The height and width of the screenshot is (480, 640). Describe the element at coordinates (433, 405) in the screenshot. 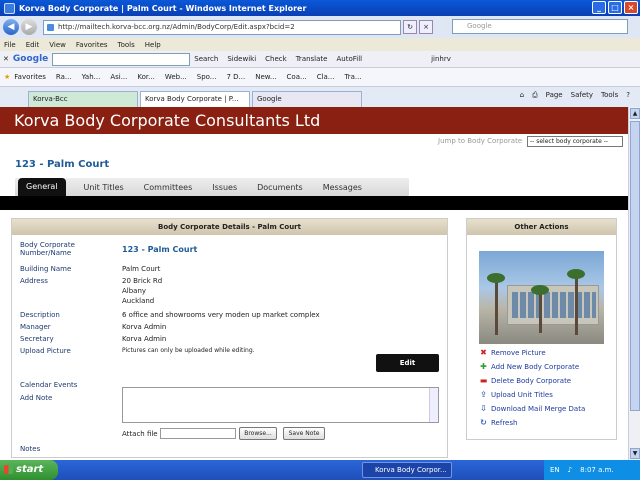

I see `textarea-scrollbar` at that location.